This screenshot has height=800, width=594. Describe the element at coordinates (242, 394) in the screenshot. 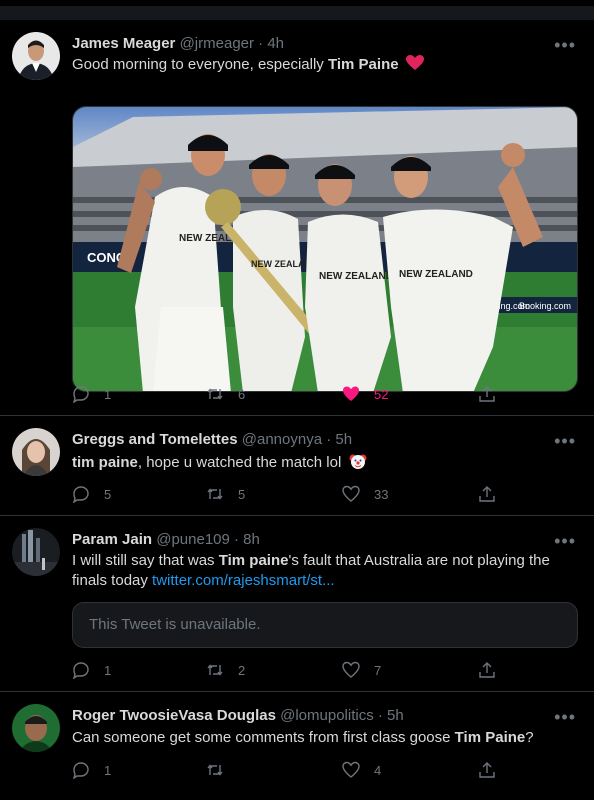

I see `retweet-count: 6` at that location.